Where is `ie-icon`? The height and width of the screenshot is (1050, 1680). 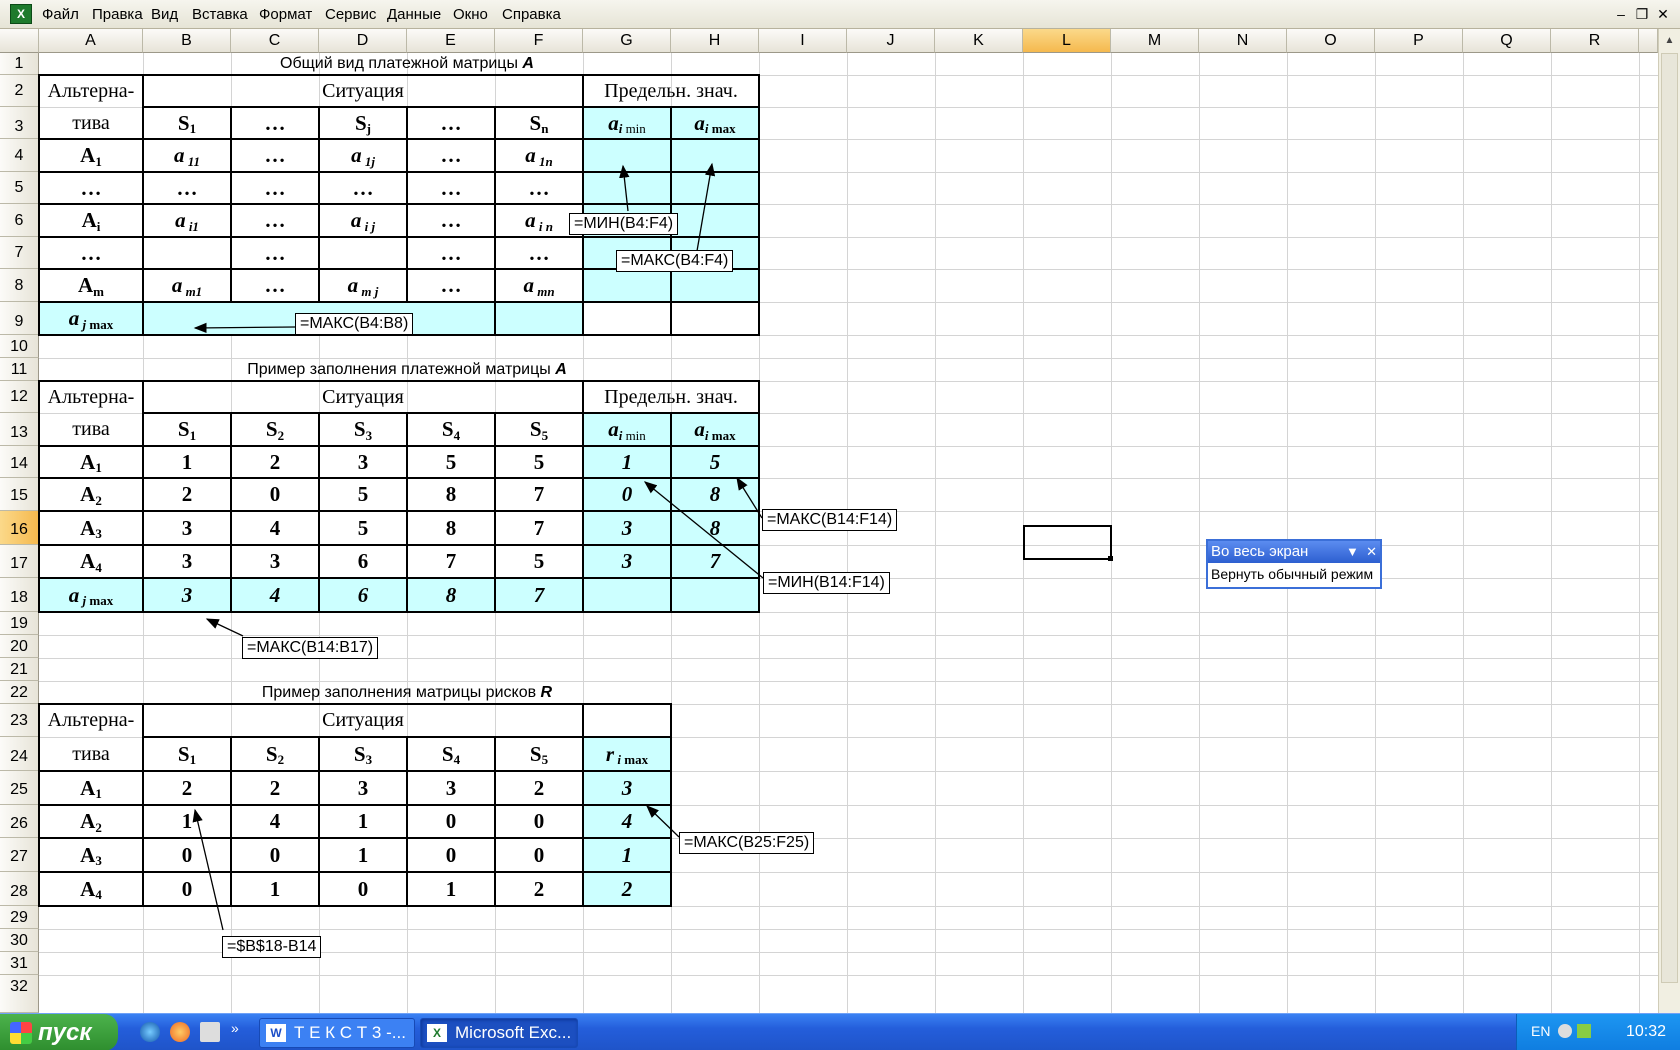 ie-icon is located at coordinates (150, 1032).